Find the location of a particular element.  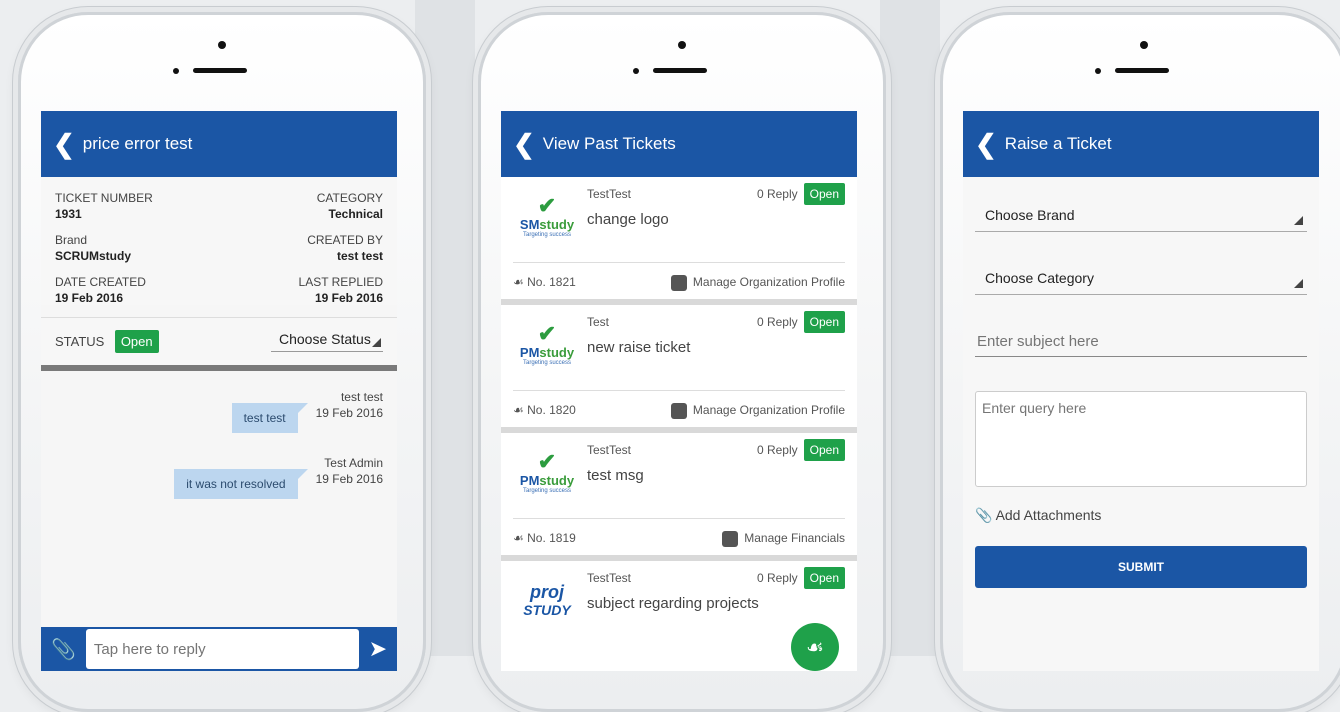

page-title: View Past Tickets is located at coordinates (609, 143).